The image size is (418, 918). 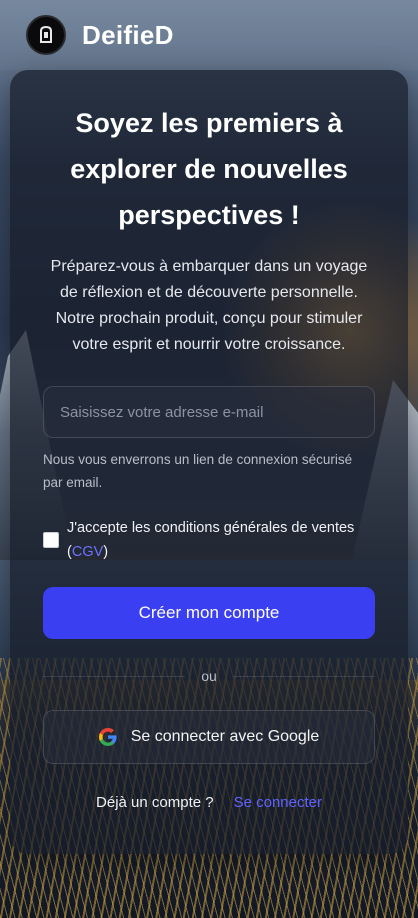 I want to click on terms-checkbox, so click(x=51, y=540).